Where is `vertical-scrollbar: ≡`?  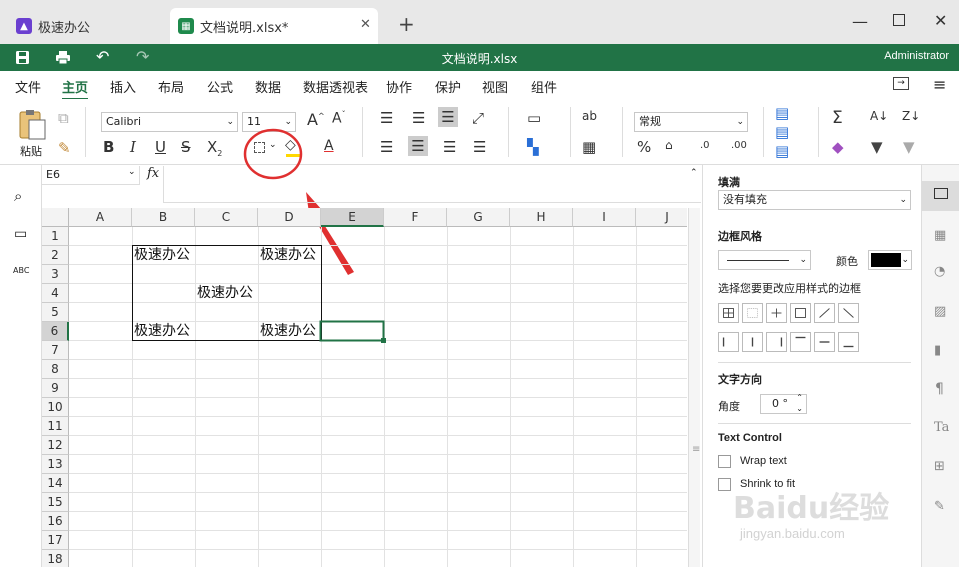
vertical-scrollbar: ≡ is located at coordinates (694, 387).